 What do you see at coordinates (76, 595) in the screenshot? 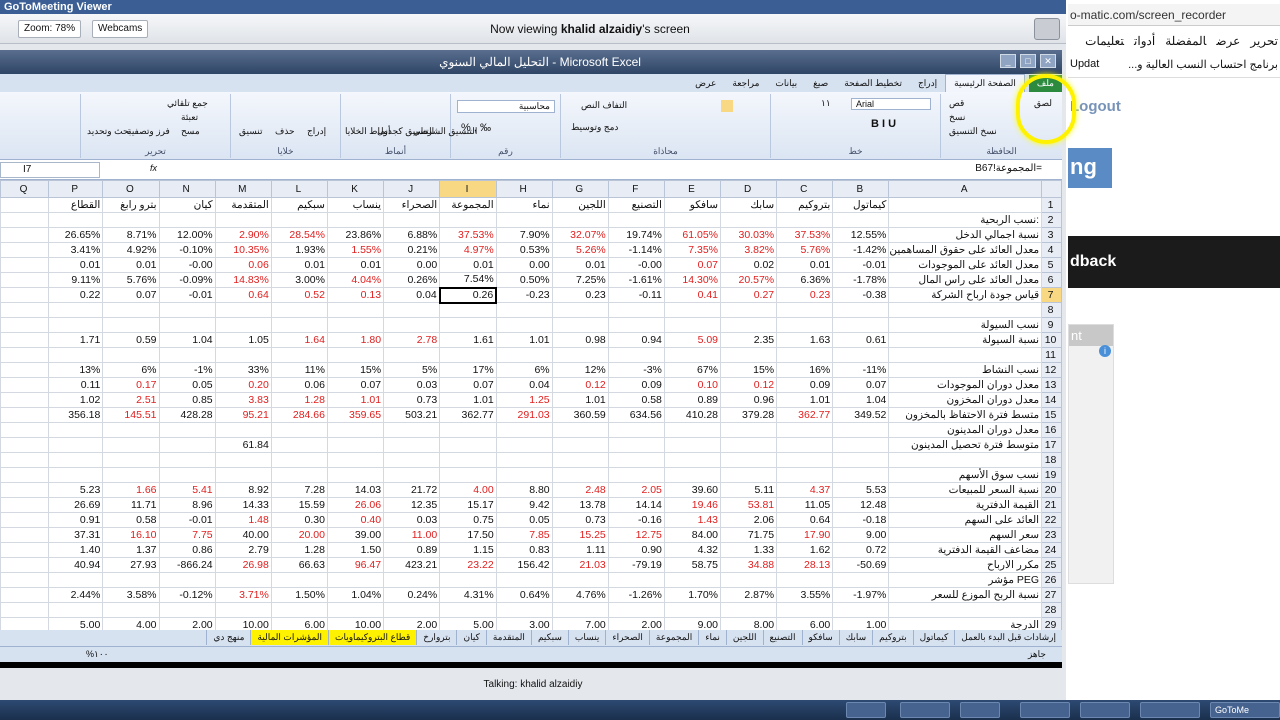
I see `cell: 2.44%` at bounding box center [76, 595].